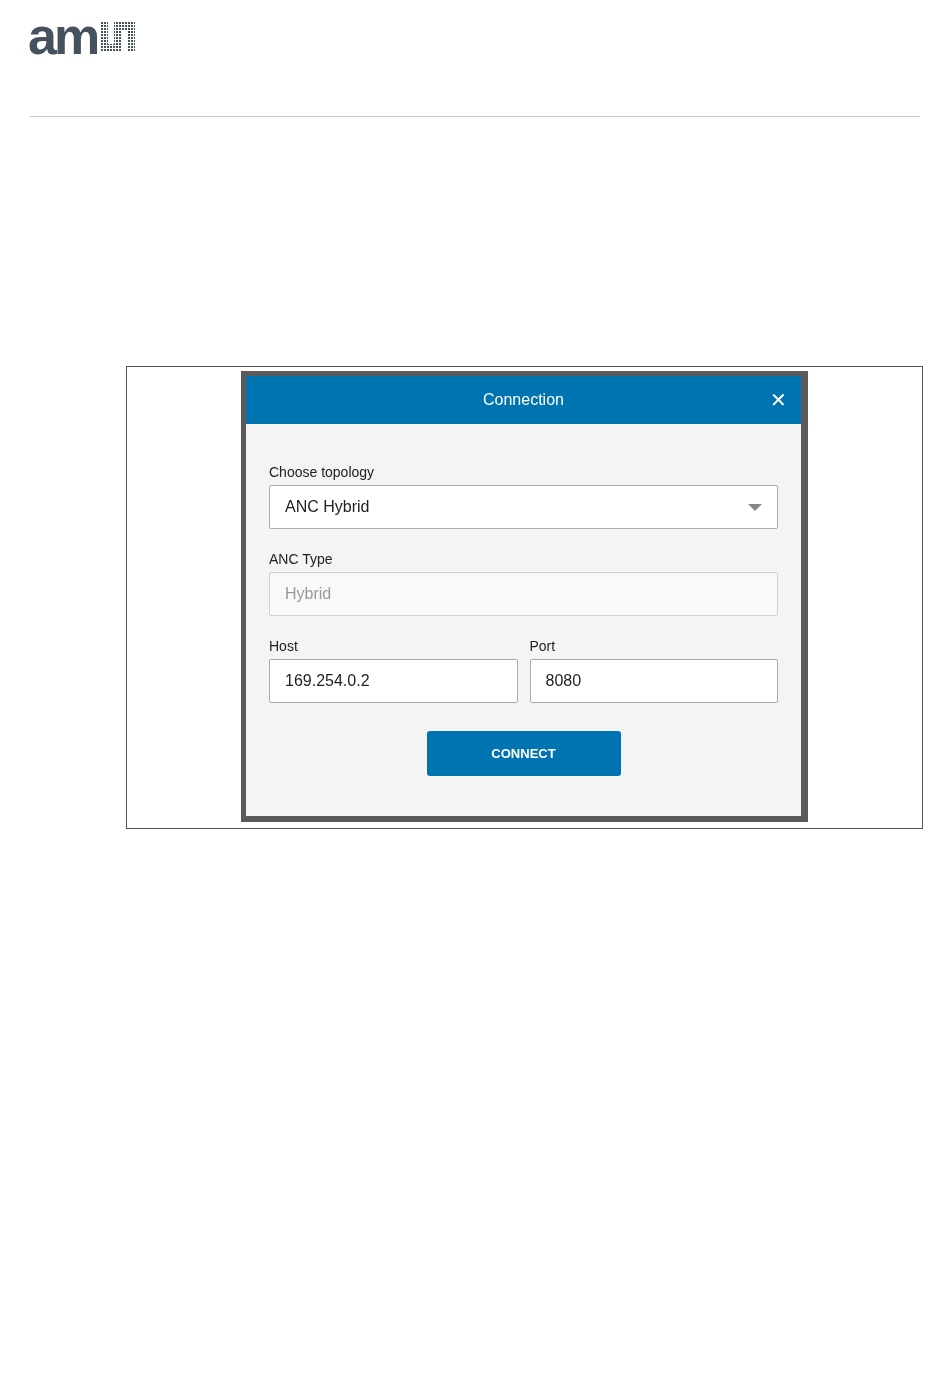 The height and width of the screenshot is (1378, 950). I want to click on connect-button: CONNECT, so click(523, 753).